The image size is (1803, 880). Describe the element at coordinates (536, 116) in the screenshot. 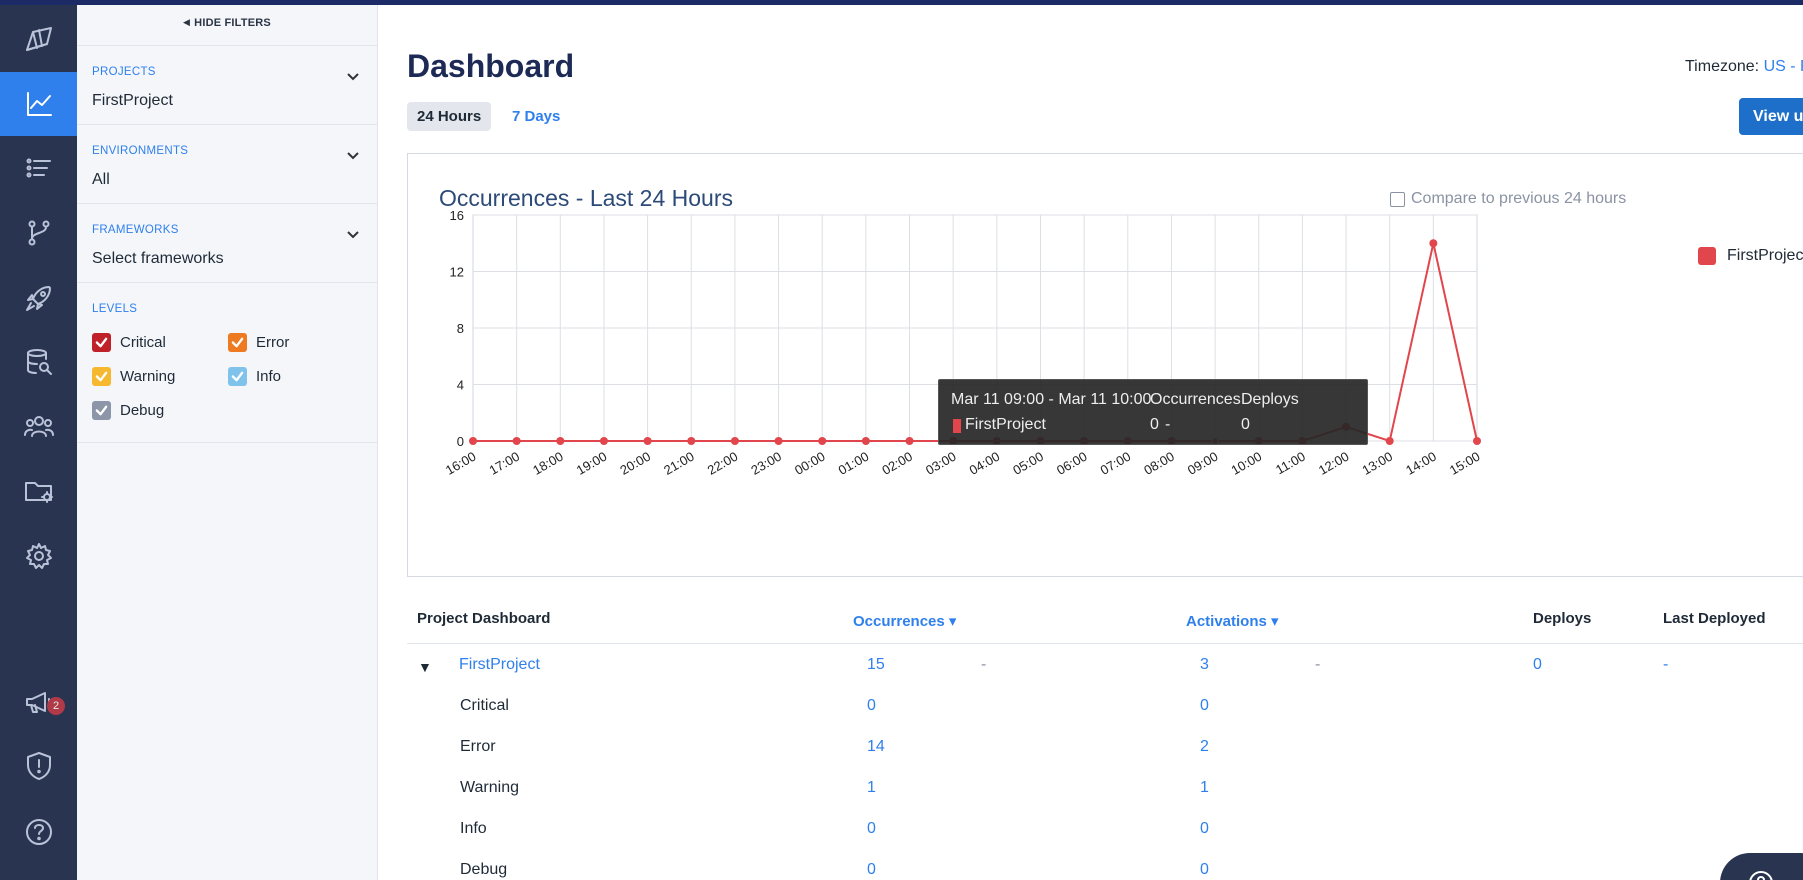

I see `range-7d-button: 7 Days` at that location.